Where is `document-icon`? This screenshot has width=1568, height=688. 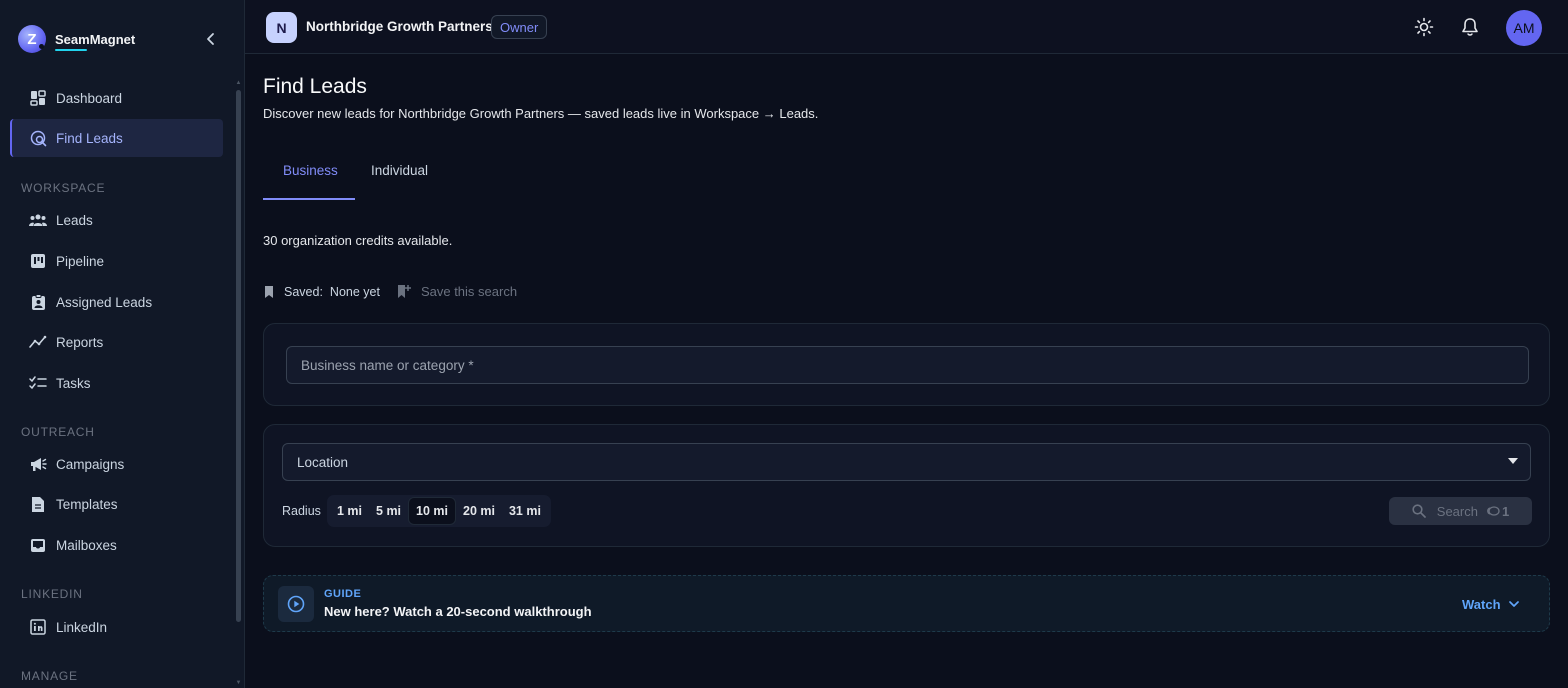
document-icon is located at coordinates (38, 504).